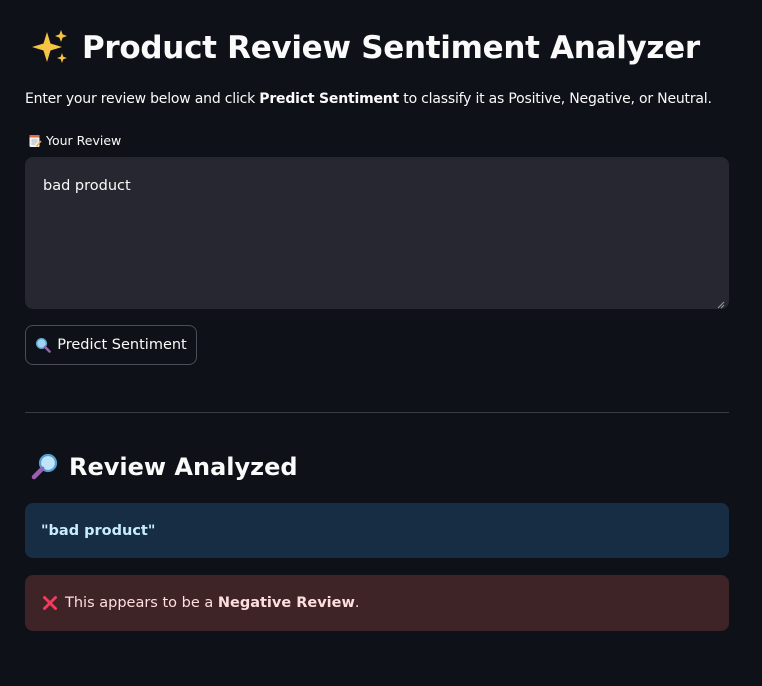  Describe the element at coordinates (98, 530) in the screenshot. I see `analyzed-review-text: "bad product"` at that location.